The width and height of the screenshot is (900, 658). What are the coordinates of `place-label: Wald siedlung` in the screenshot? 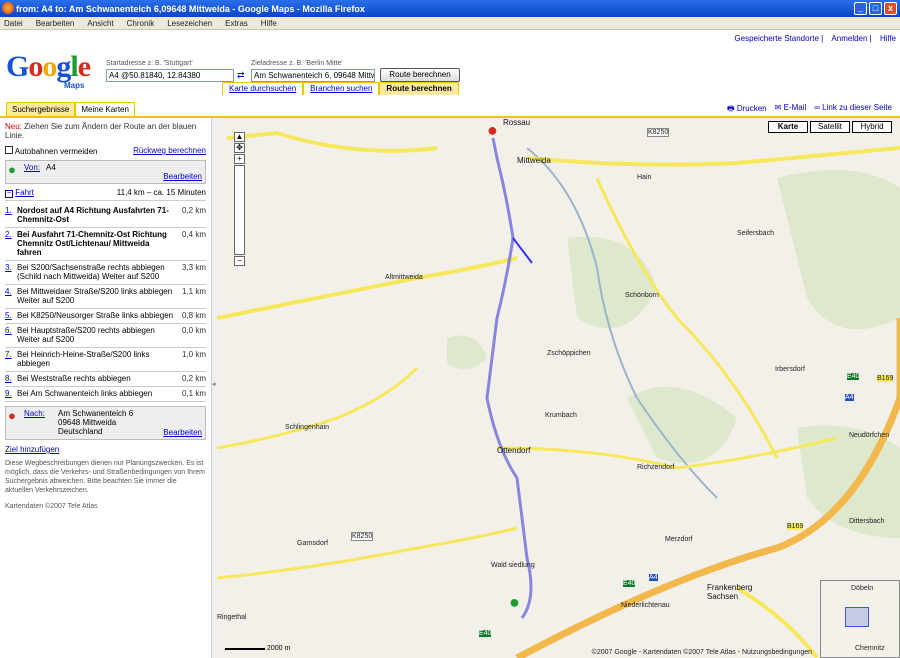 It's located at (513, 565).